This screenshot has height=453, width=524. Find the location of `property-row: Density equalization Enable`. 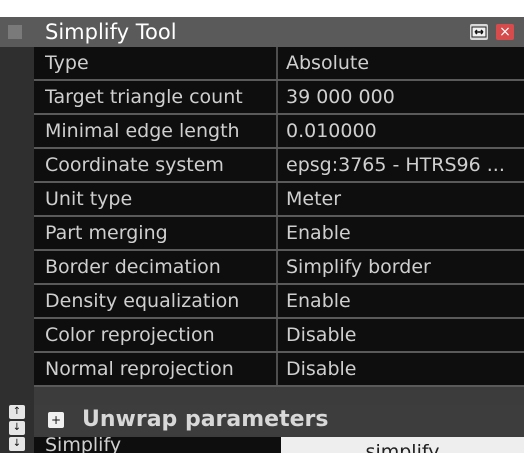

property-row: Density equalization Enable is located at coordinates (279, 302).